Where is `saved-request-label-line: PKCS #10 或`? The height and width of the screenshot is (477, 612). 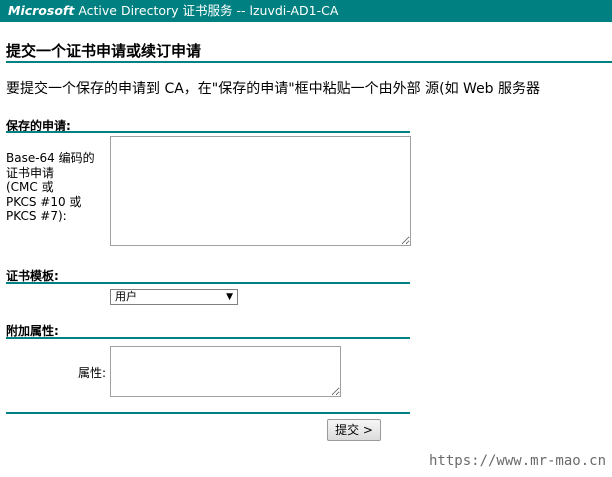 saved-request-label-line: PKCS #10 或 is located at coordinates (44, 201).